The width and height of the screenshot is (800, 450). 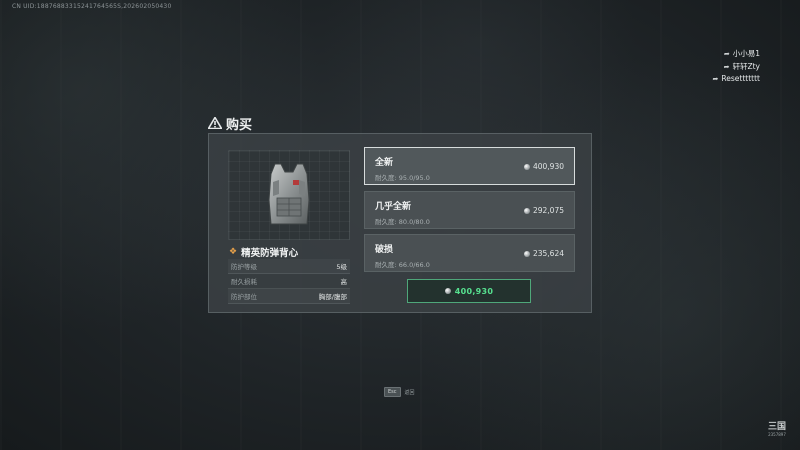 What do you see at coordinates (746, 66) in the screenshot?
I see `player-name: 轩轩Zty` at bounding box center [746, 66].